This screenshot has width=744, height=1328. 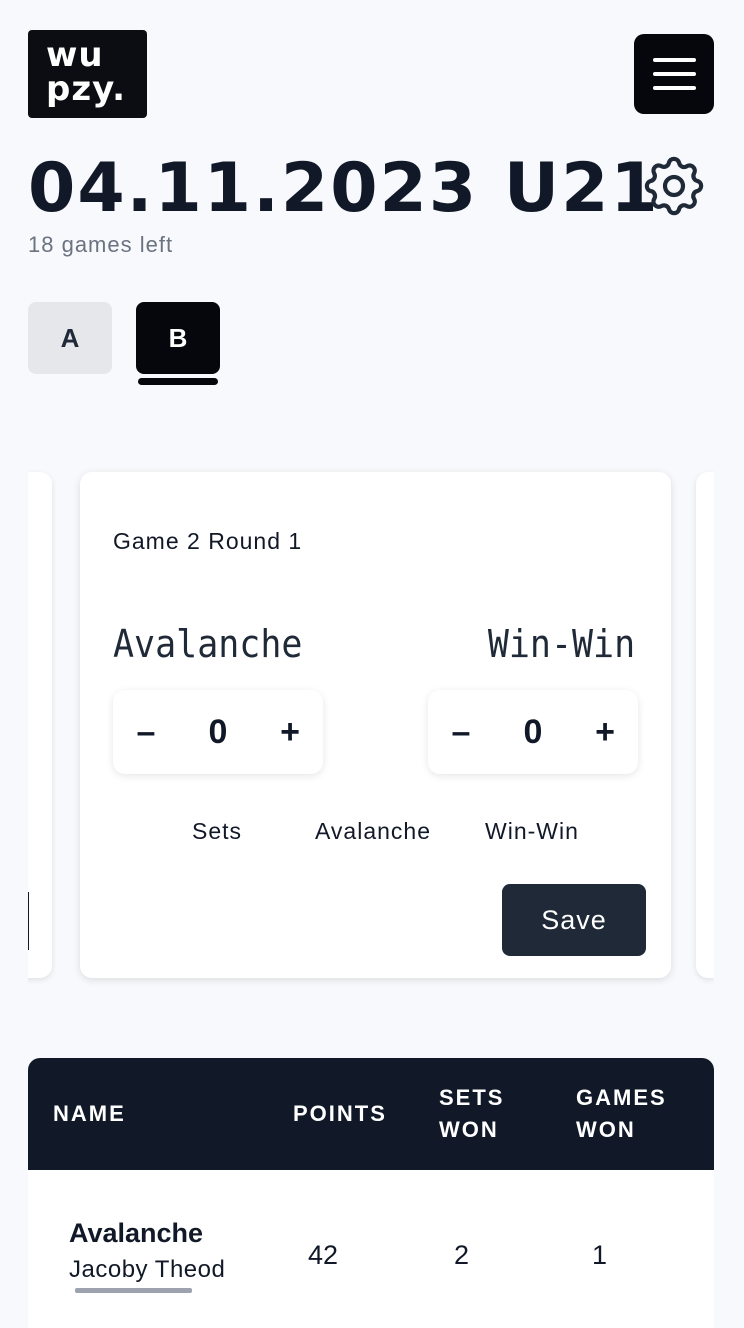 What do you see at coordinates (147, 1269) in the screenshot?
I see `player-name-cell: Jacoby Theod` at bounding box center [147, 1269].